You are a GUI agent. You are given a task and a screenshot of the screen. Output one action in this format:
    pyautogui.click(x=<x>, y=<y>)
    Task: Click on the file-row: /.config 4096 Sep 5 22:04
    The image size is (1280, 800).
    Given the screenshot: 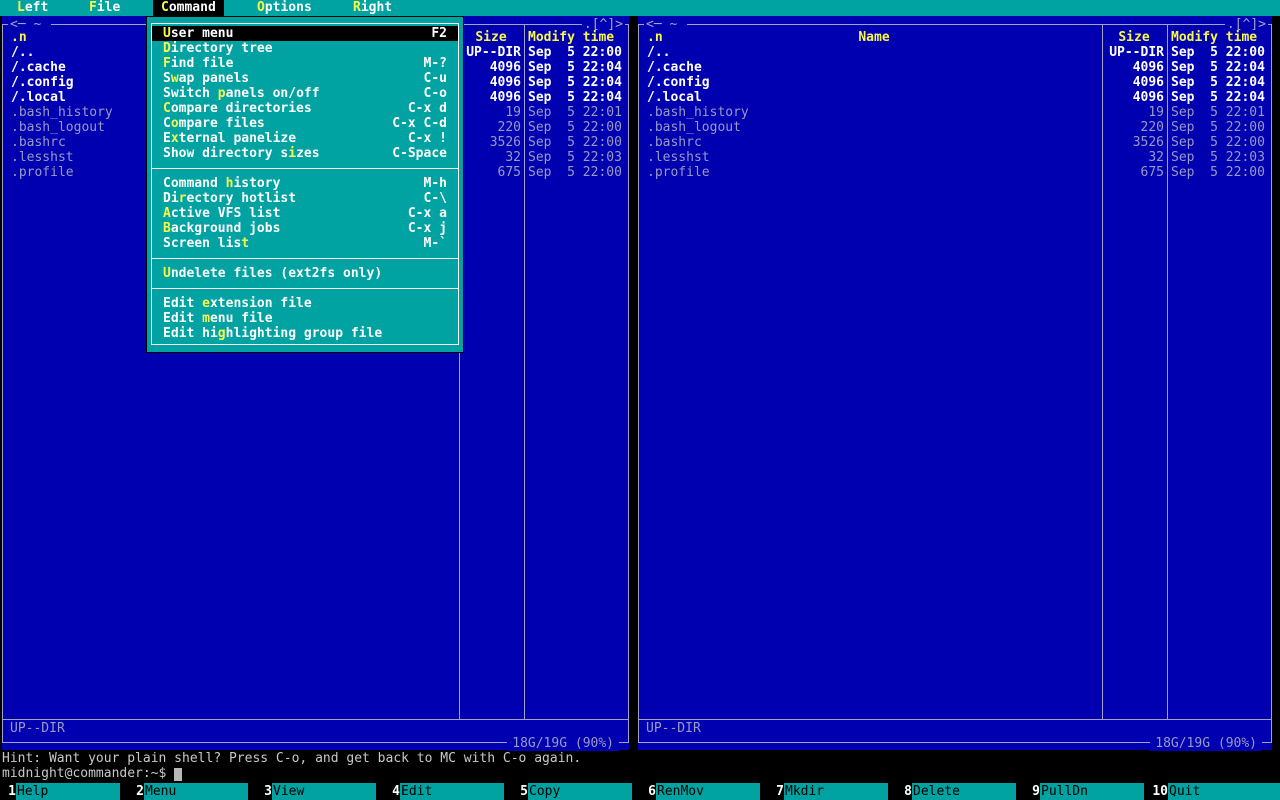 What is the action you would take?
    pyautogui.click(x=955, y=82)
    